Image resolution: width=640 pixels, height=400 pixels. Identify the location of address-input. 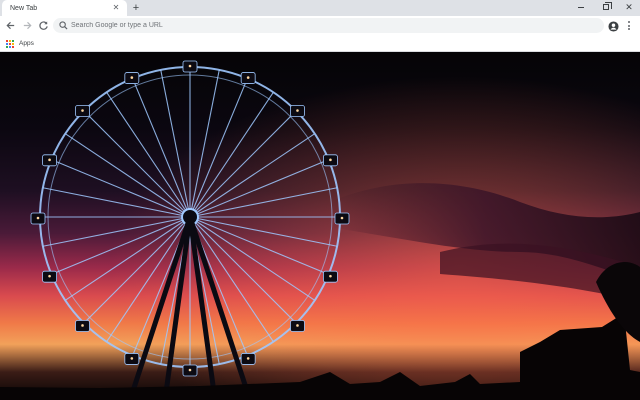
(321, 25).